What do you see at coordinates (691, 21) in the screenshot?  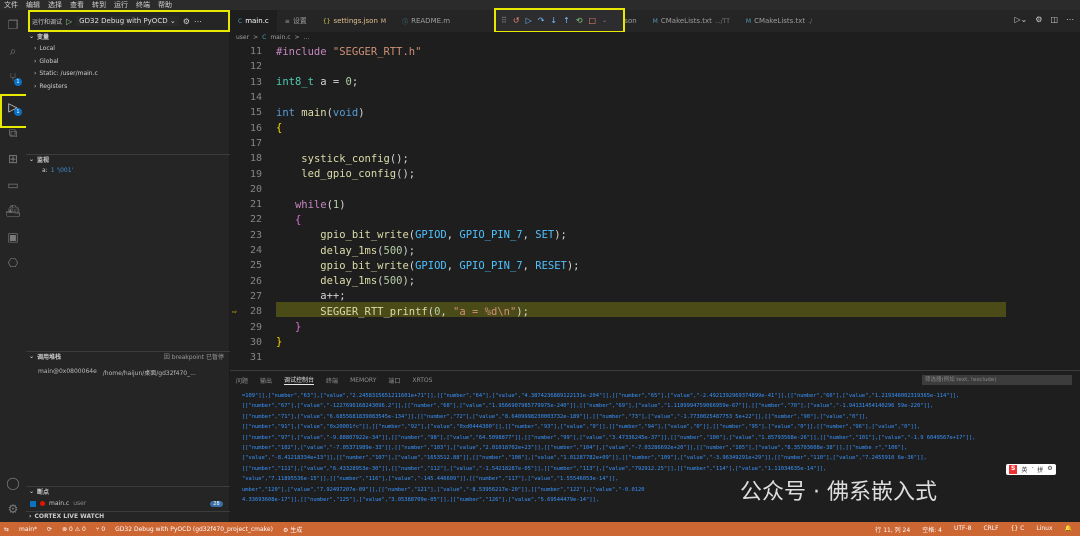 I see `tab-cmakelists-1: M CMakeLists.txt .../TT` at bounding box center [691, 21].